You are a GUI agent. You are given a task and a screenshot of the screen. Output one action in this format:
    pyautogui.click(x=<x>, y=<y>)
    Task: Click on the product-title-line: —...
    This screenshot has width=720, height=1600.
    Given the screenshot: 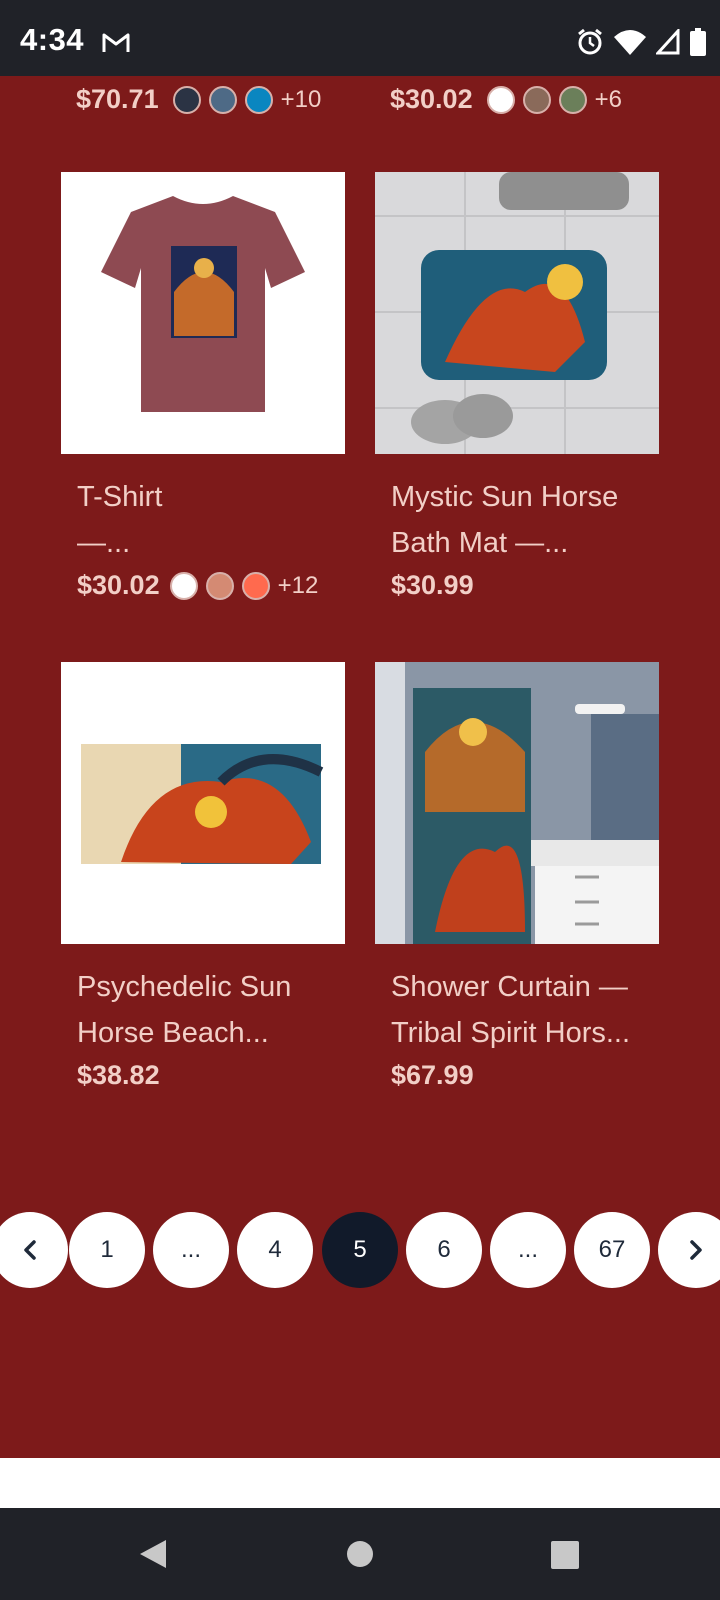 What is the action you would take?
    pyautogui.click(x=104, y=543)
    